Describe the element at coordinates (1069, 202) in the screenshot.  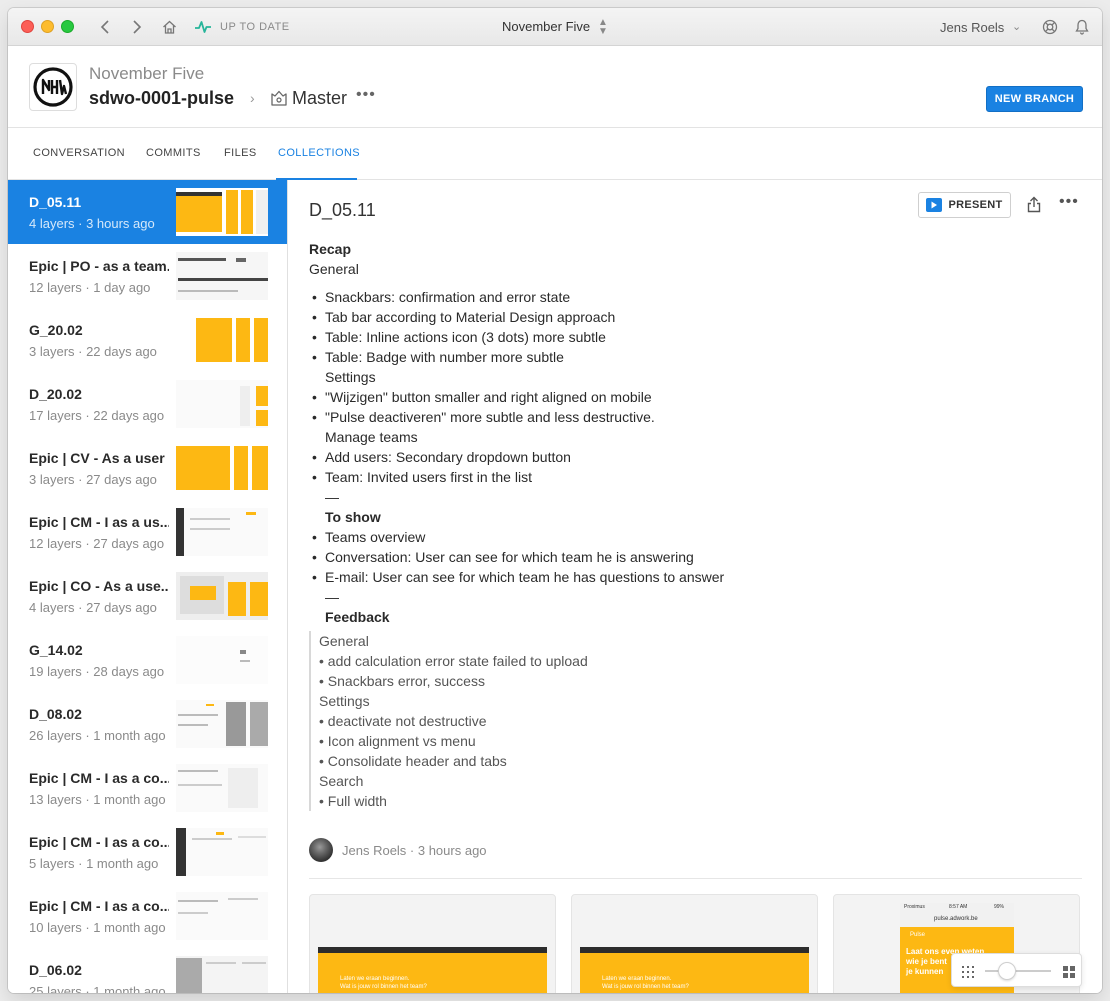
I see `more-options-icon: •••` at that location.